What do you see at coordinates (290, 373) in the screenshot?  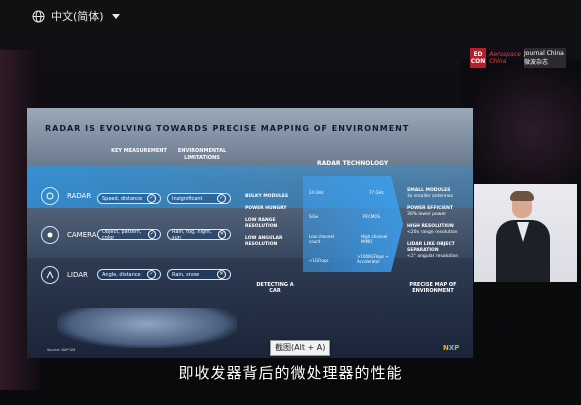 I see `subtitle-caption: 即收发器背后的微处理器的性能` at bounding box center [290, 373].